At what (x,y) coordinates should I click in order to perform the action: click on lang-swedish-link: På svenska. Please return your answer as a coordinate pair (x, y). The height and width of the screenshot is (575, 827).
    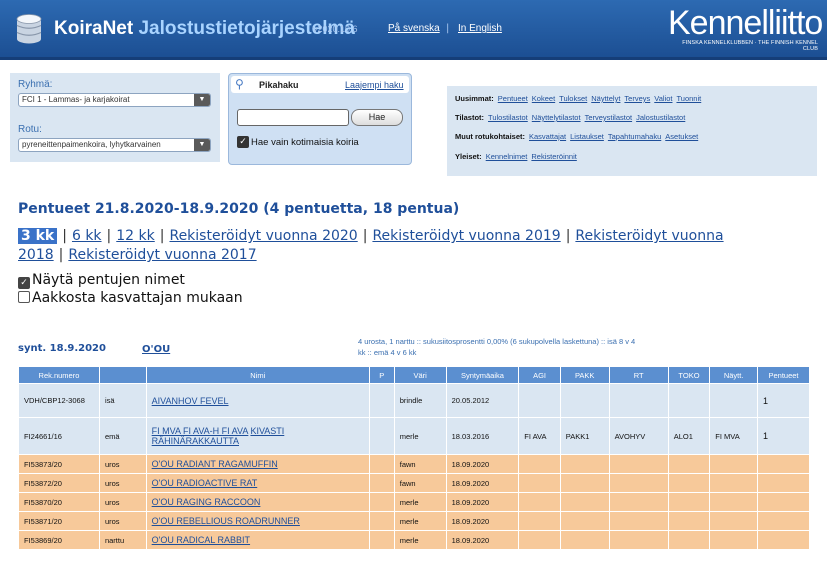
    Looking at the image, I should click on (414, 28).